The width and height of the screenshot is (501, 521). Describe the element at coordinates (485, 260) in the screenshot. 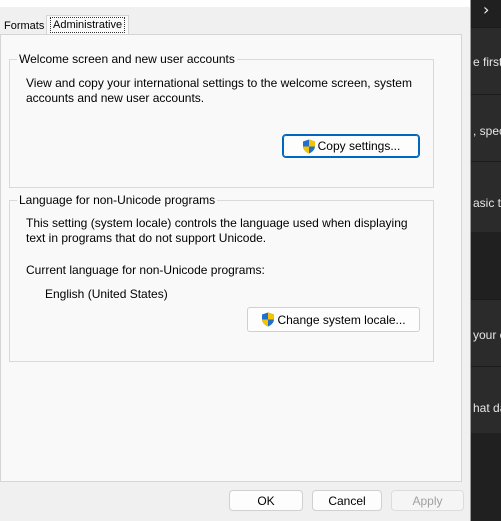

I see `background-app-window: e first , spec asic ty your c hat da` at that location.